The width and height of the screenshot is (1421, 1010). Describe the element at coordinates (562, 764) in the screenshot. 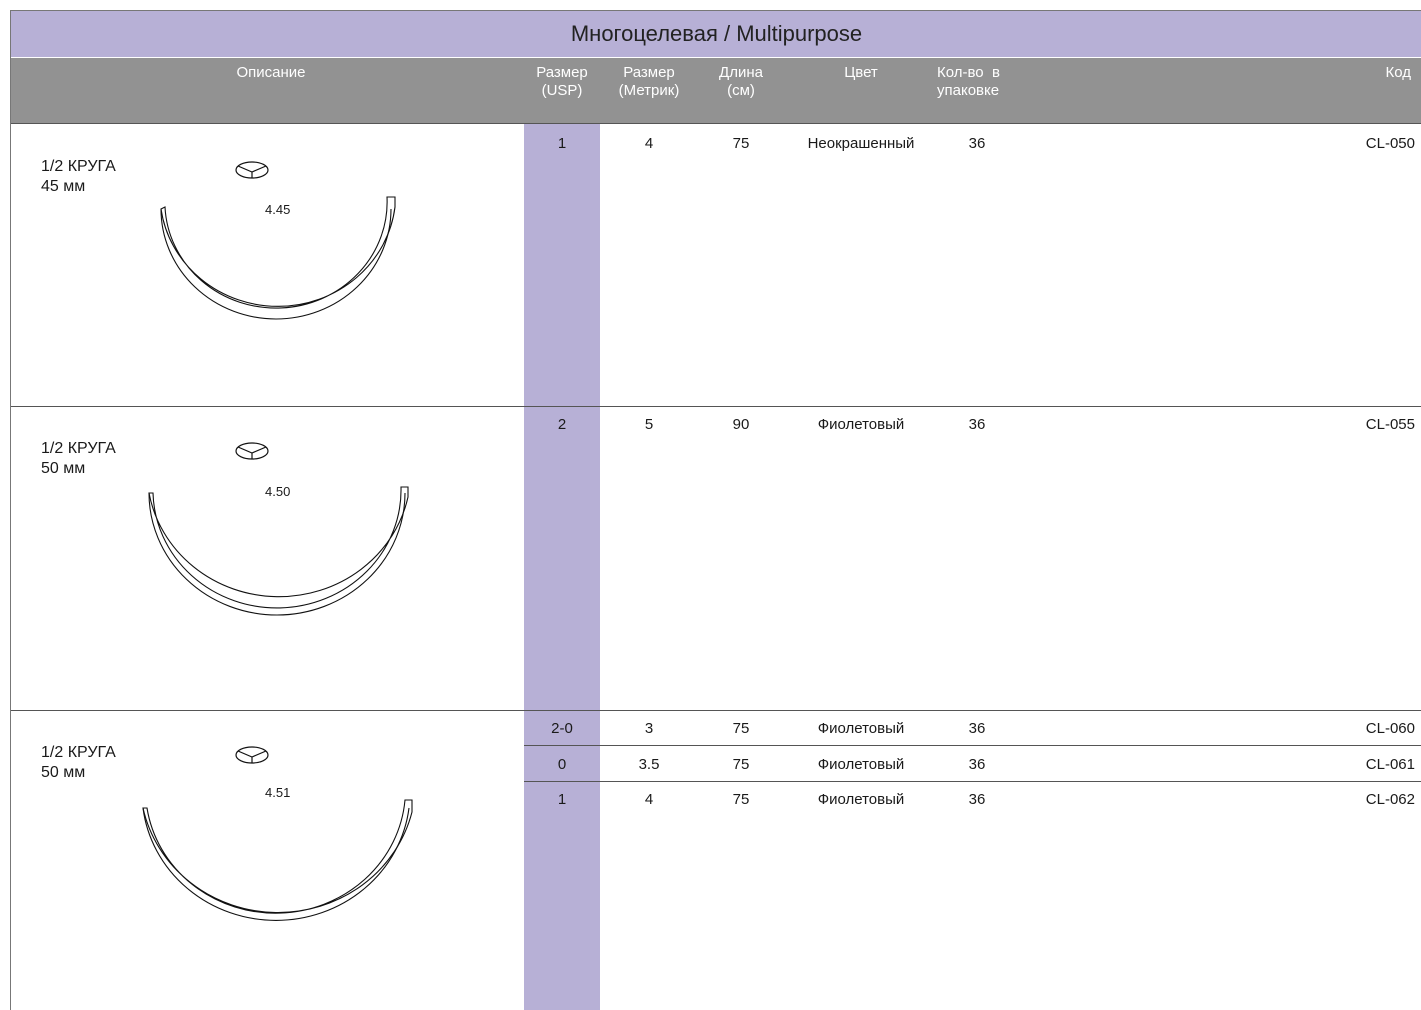

I see `section-3-row-2-usp: 0` at that location.